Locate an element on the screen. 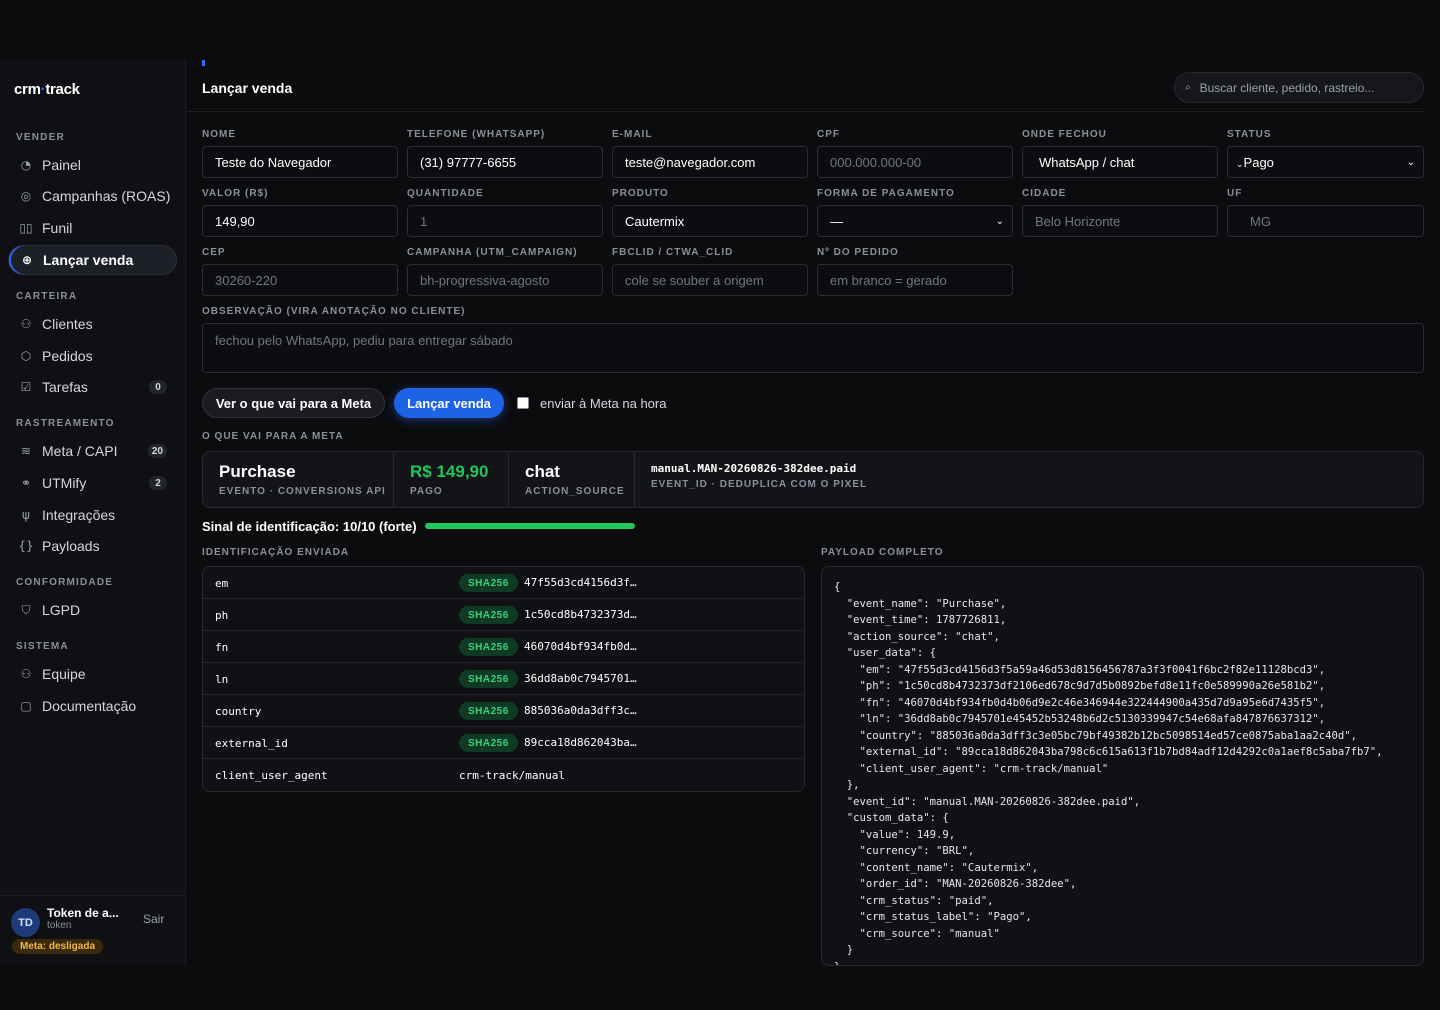 This screenshot has width=1440, height=1010. sidebar-item-payloads: {} Payloads is located at coordinates (92, 546).